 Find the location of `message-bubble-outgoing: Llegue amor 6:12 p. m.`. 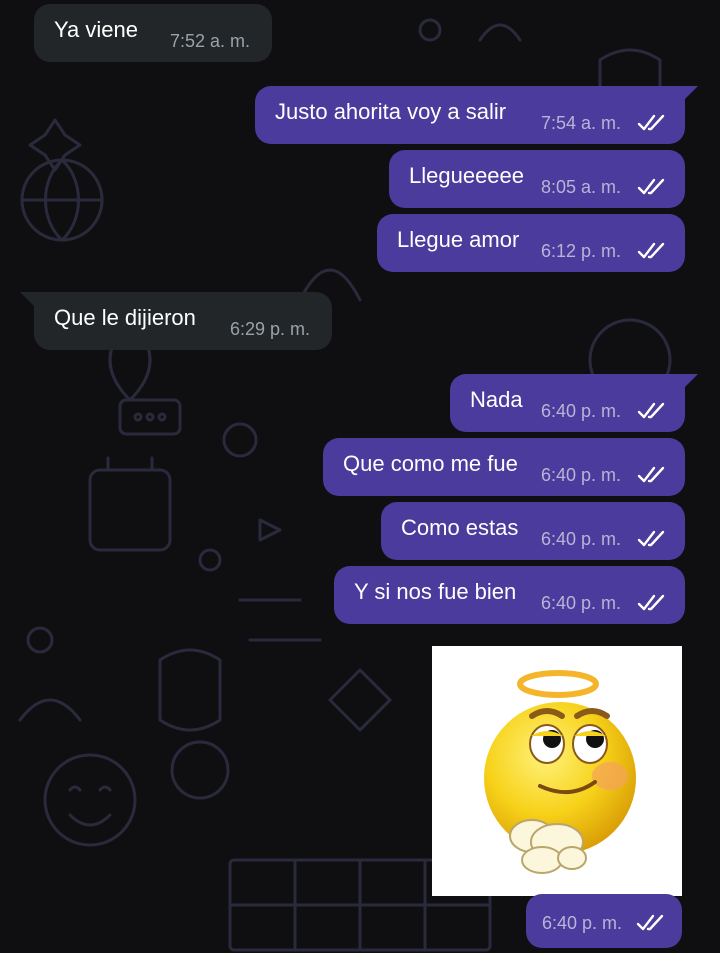

message-bubble-outgoing: Llegue amor 6:12 p. m. is located at coordinates (531, 243).